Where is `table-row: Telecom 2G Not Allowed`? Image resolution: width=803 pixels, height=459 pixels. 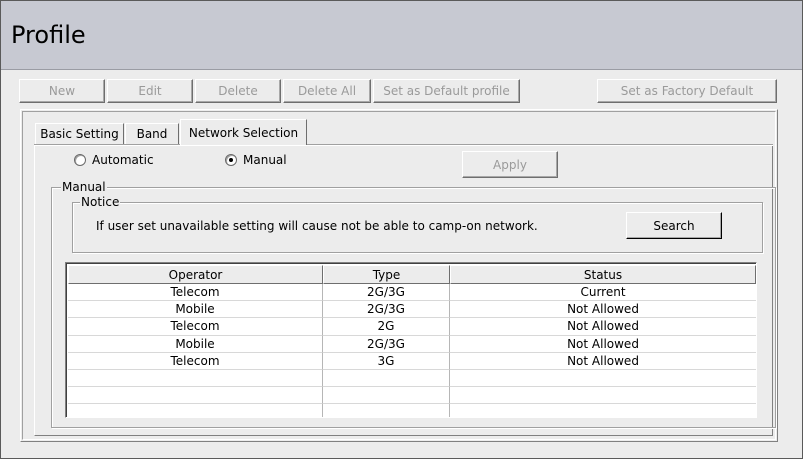 table-row: Telecom 2G Not Allowed is located at coordinates (412, 327).